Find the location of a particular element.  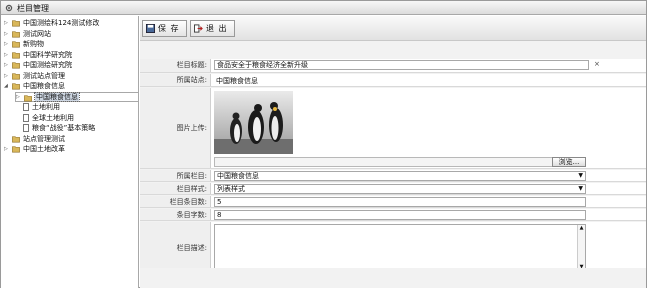

tree-node-label: 中国测绘研究院 is located at coordinates (47, 65).